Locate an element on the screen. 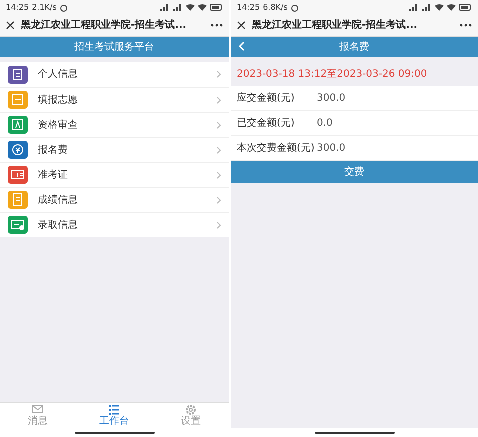  menu-item: 成绩信息 is located at coordinates (114, 199).